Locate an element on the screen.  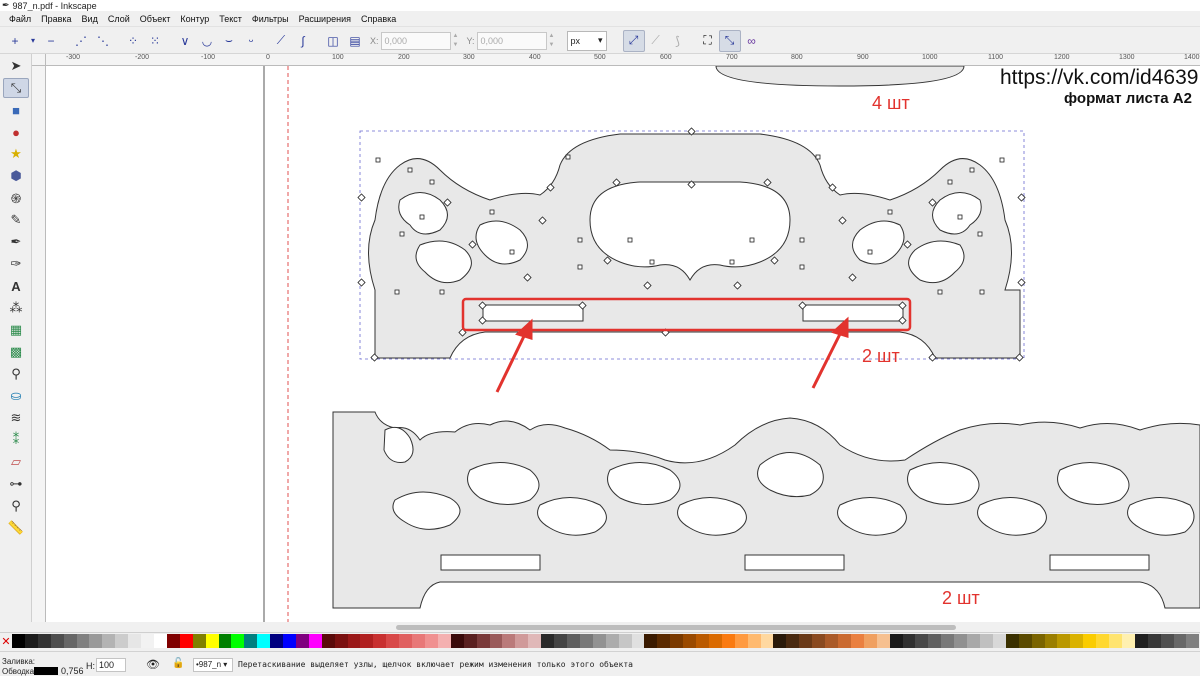
insert-node-dropdown-icon: ▾ is located at coordinates (33, 41).